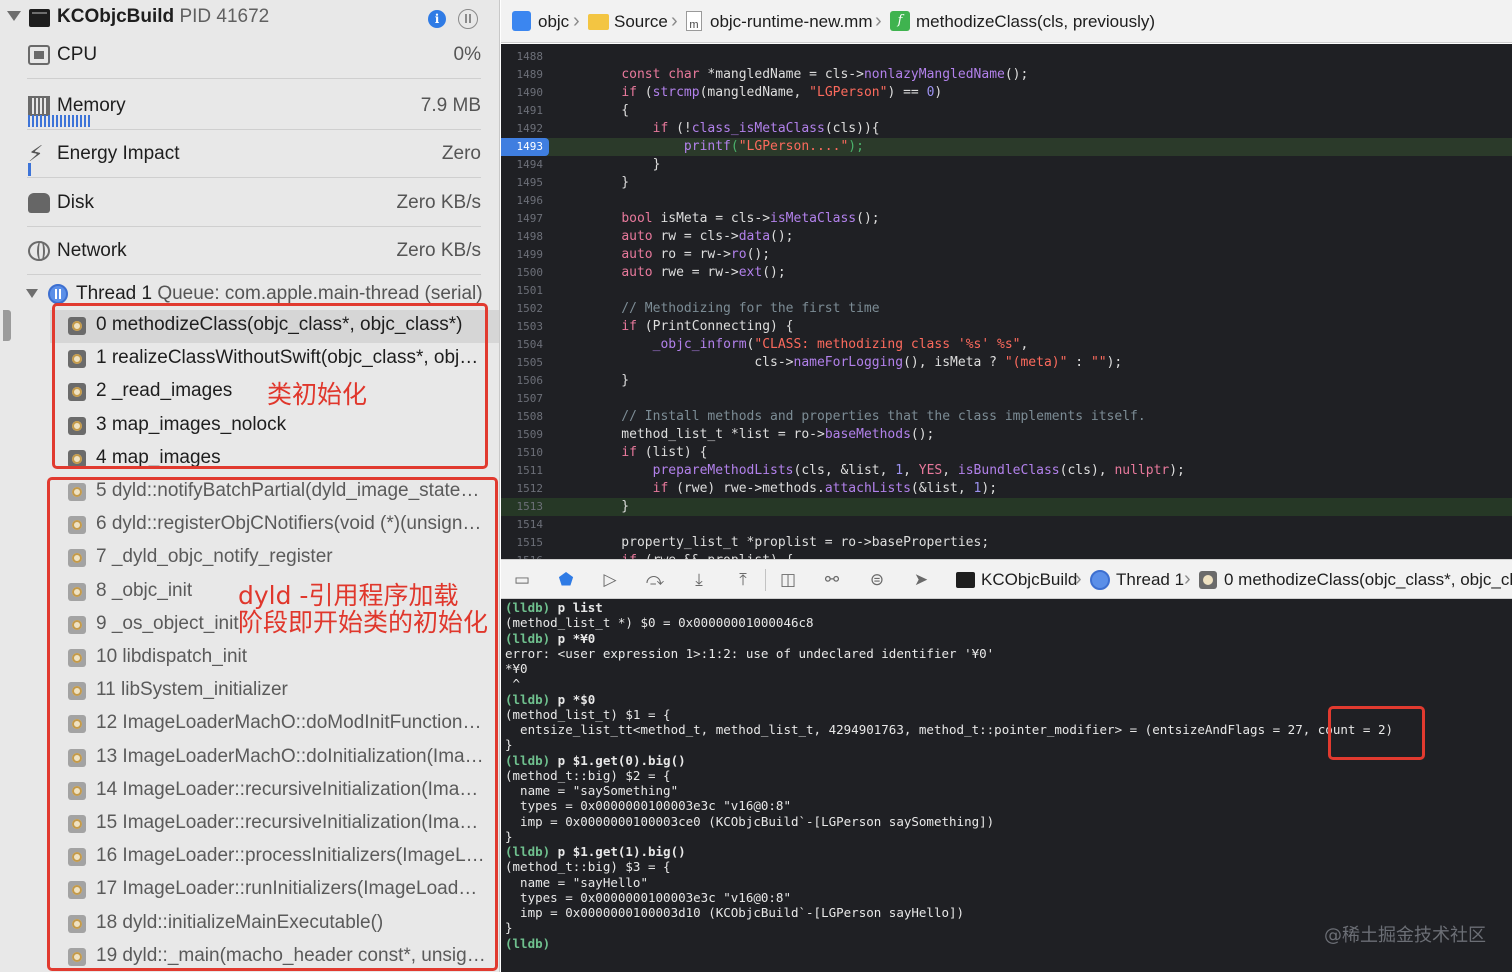 The width and height of the screenshot is (1512, 972). What do you see at coordinates (437, 19) in the screenshot?
I see `info-icon: i` at bounding box center [437, 19].